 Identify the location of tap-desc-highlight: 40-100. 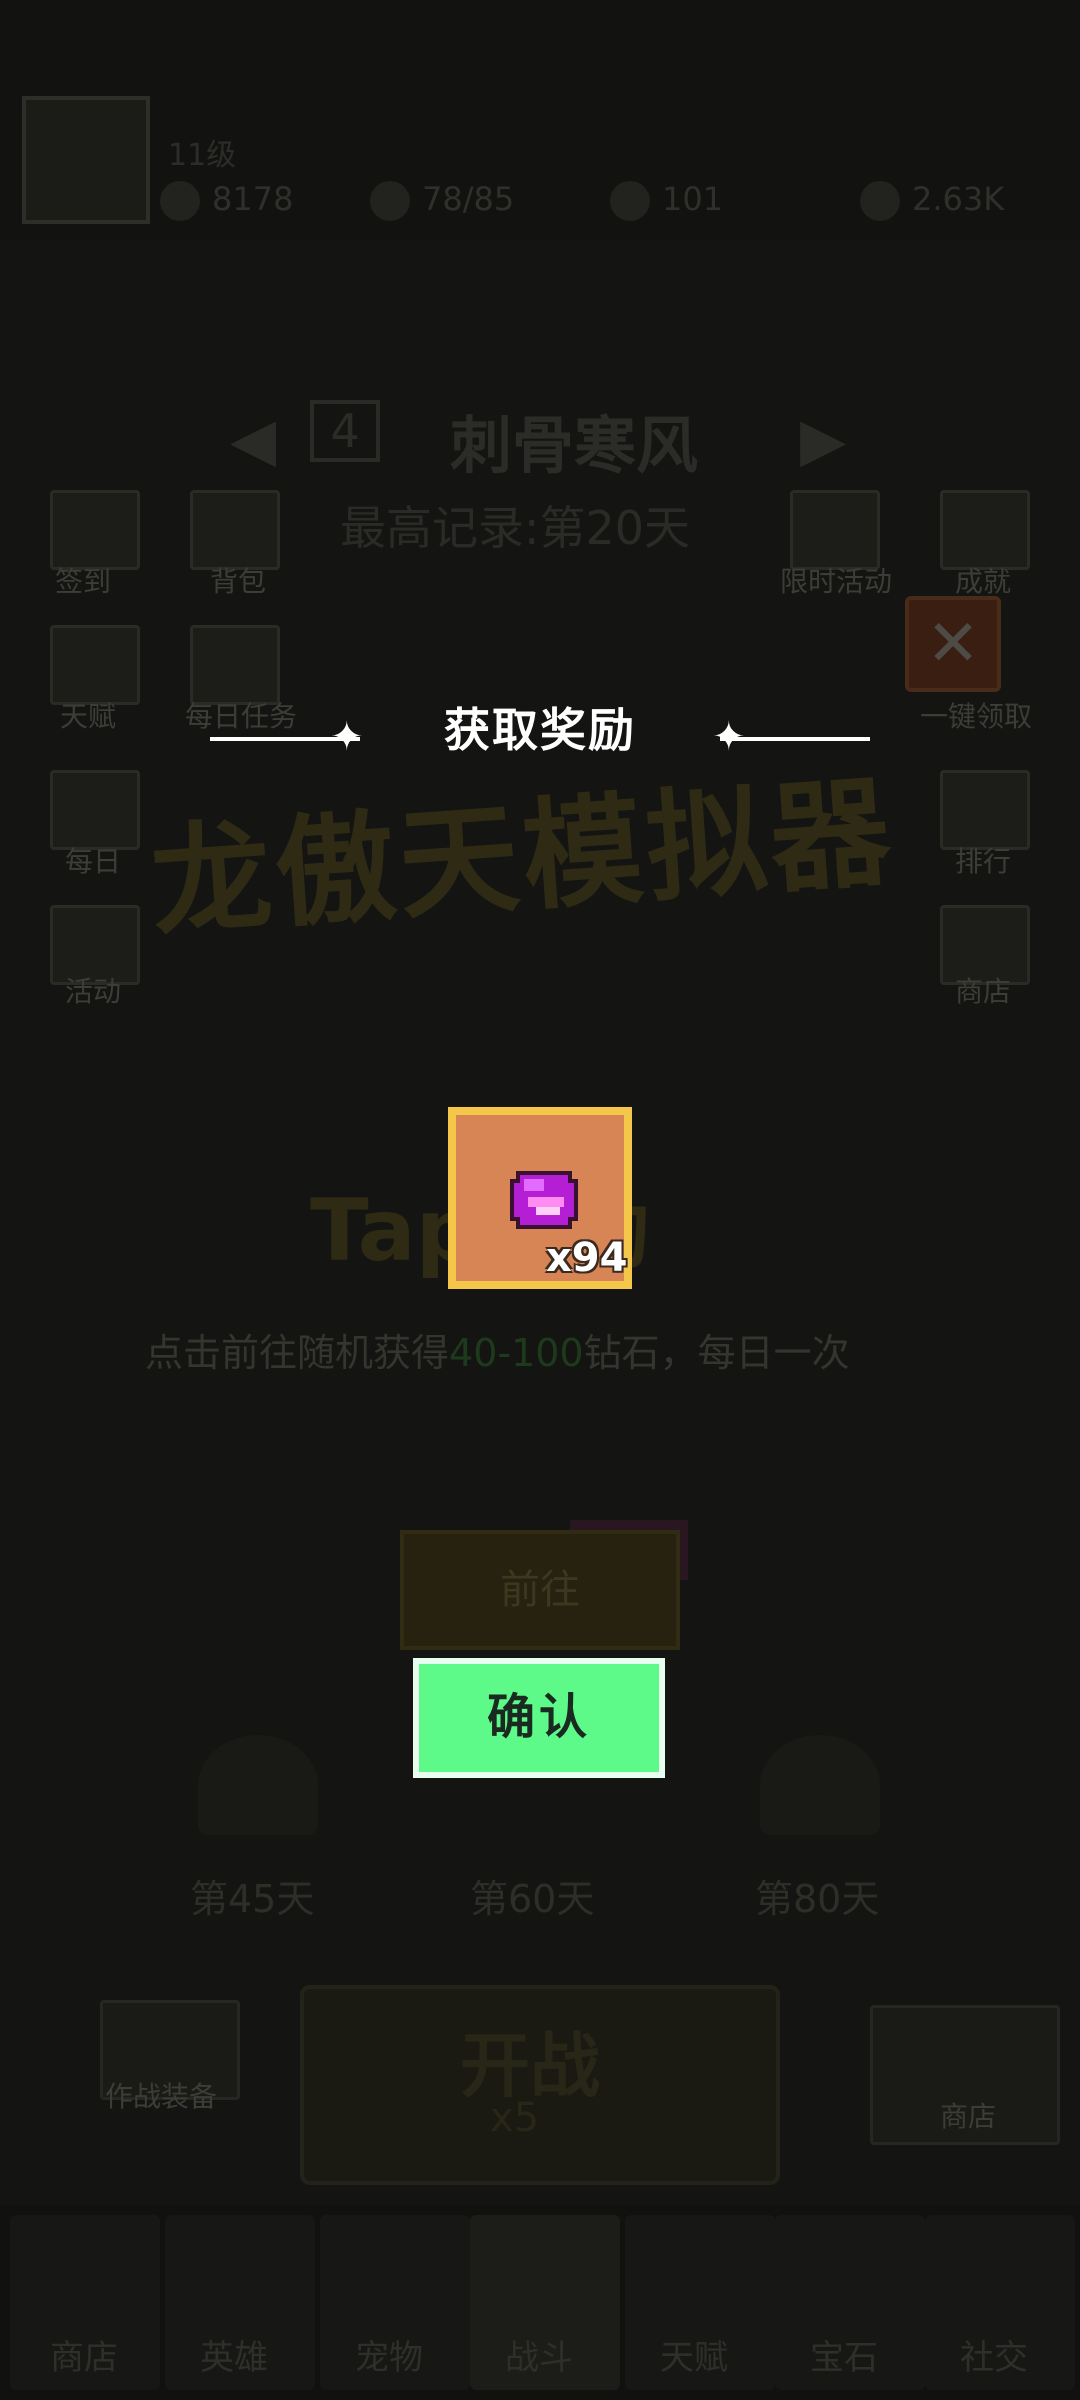
(516, 1353).